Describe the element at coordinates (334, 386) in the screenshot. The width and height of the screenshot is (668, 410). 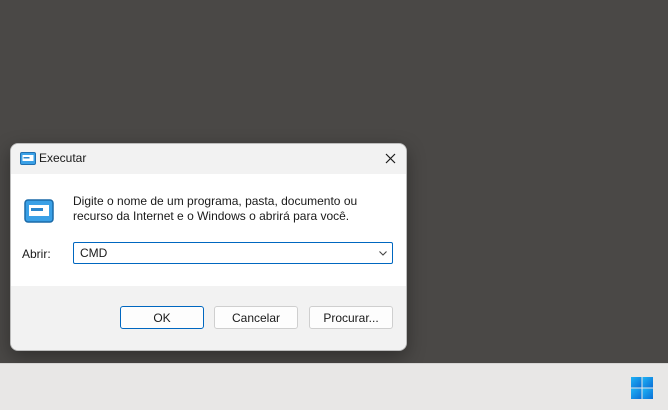
I see `taskbar` at that location.